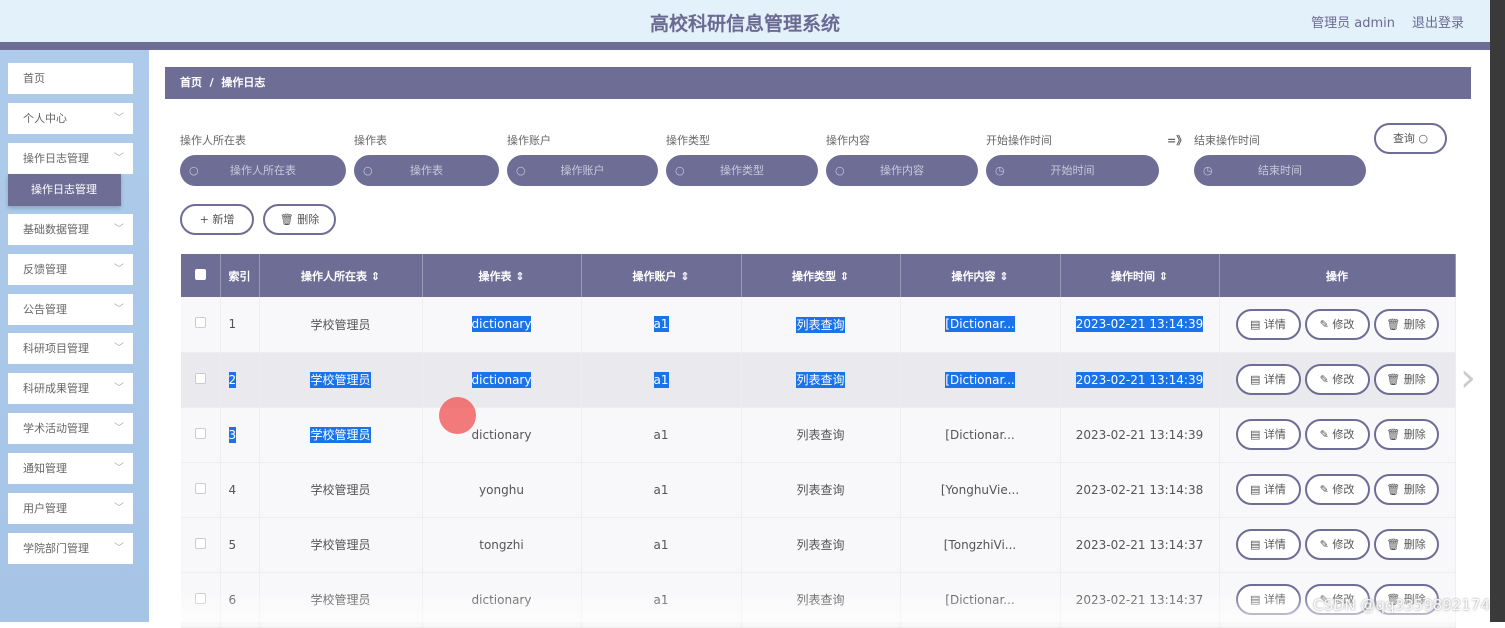 The height and width of the screenshot is (628, 1505). I want to click on filter-placeholder: 操作表, so click(426, 170).